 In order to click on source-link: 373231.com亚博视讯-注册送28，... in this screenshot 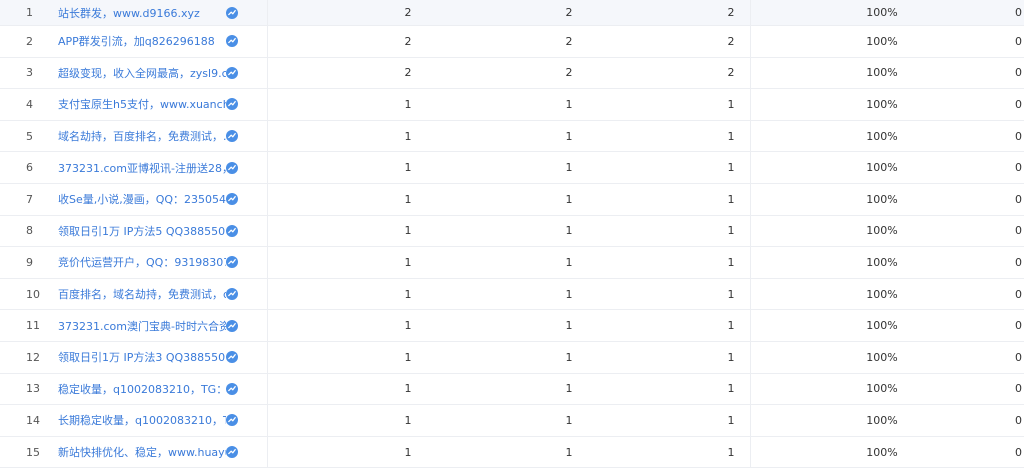, I will do `click(142, 167)`.